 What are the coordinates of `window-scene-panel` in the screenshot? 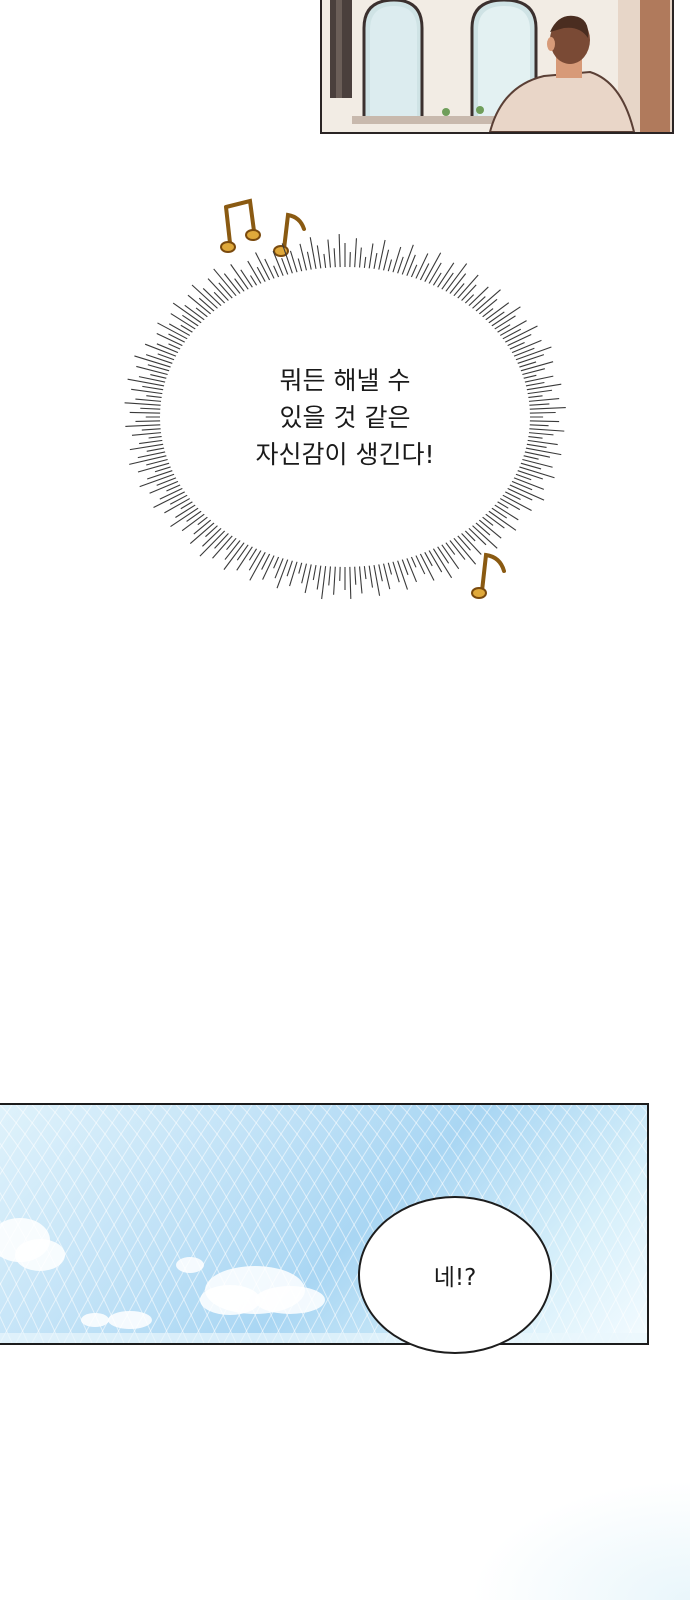 It's located at (497, 67).